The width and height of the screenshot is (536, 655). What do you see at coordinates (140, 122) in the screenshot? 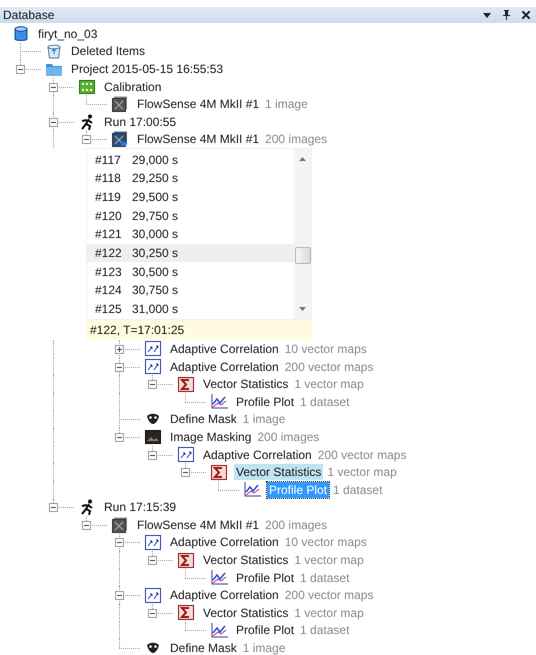
I see `tree-item: Run 17:00:55` at bounding box center [140, 122].